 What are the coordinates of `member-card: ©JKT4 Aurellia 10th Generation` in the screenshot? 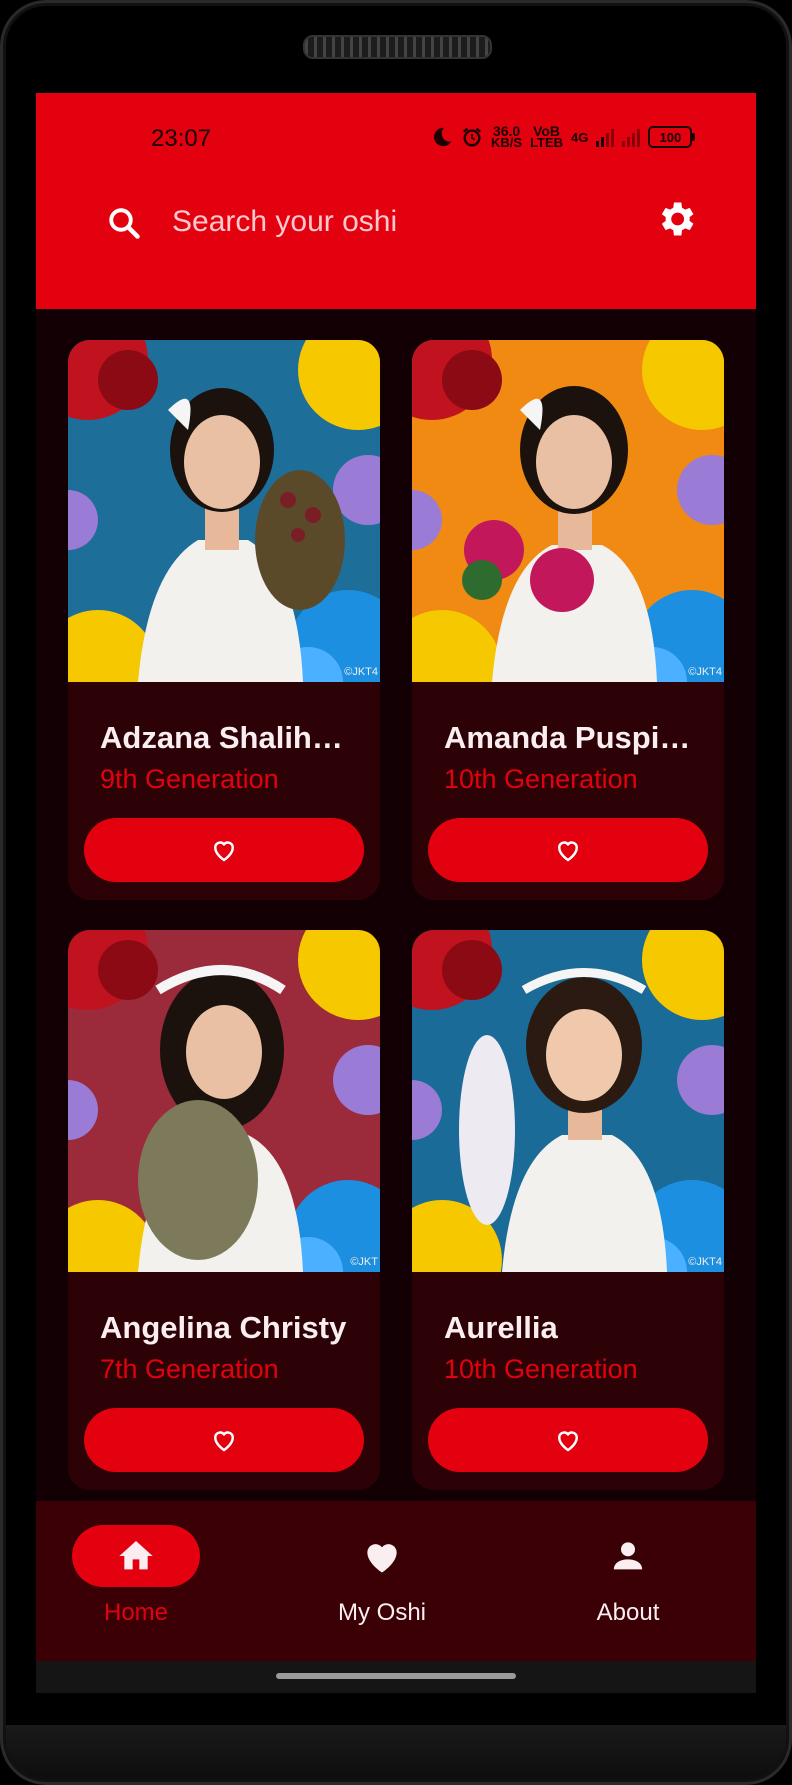 It's located at (568, 1210).